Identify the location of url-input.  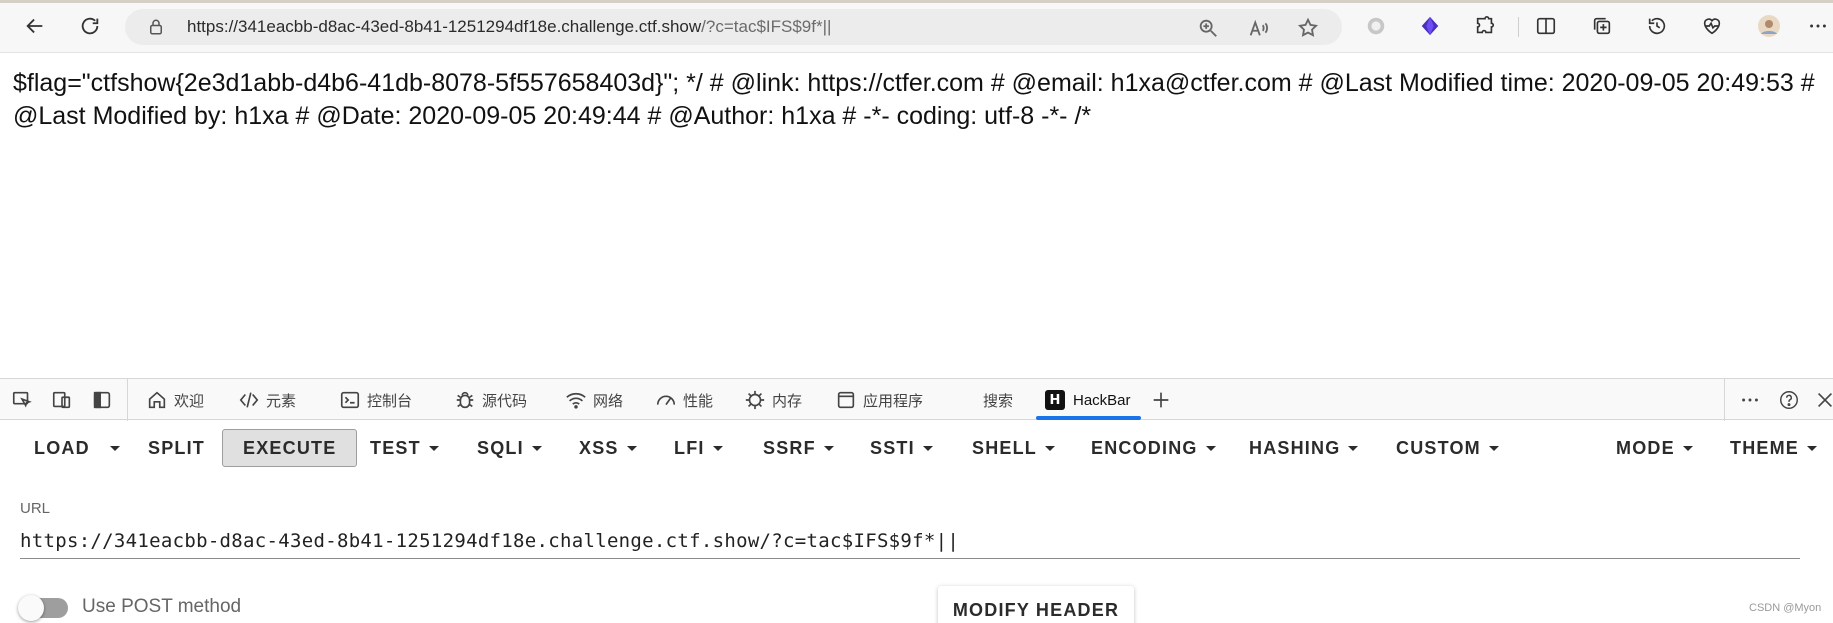
(910, 541).